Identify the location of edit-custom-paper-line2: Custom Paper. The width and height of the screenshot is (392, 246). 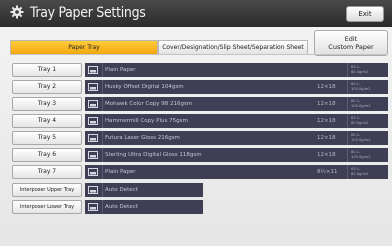
(351, 47).